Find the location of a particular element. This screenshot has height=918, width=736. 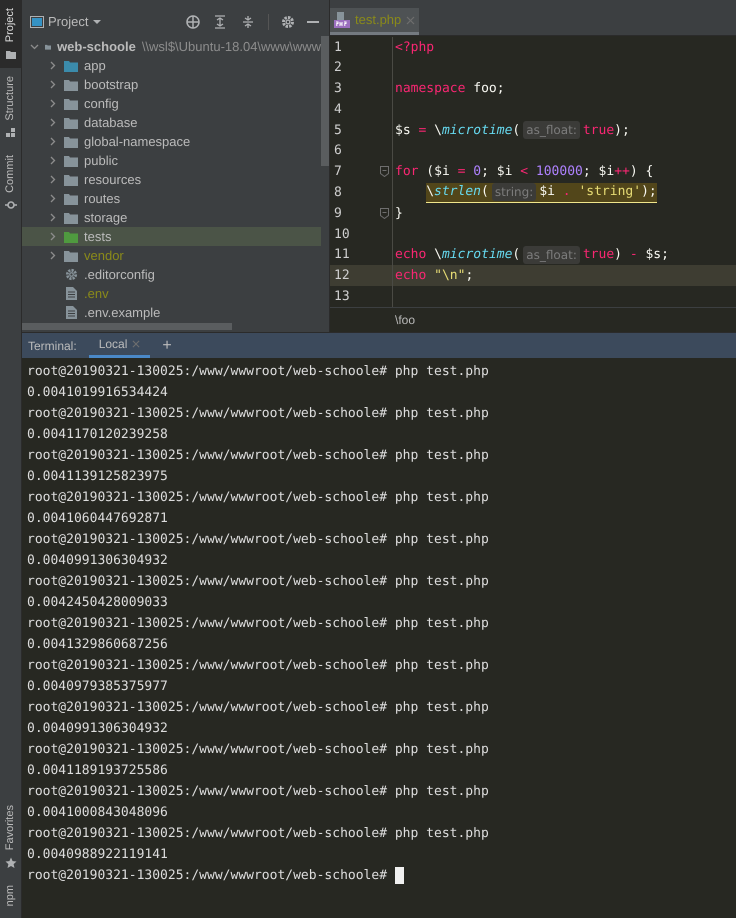

tree-item: tests is located at coordinates (171, 236).